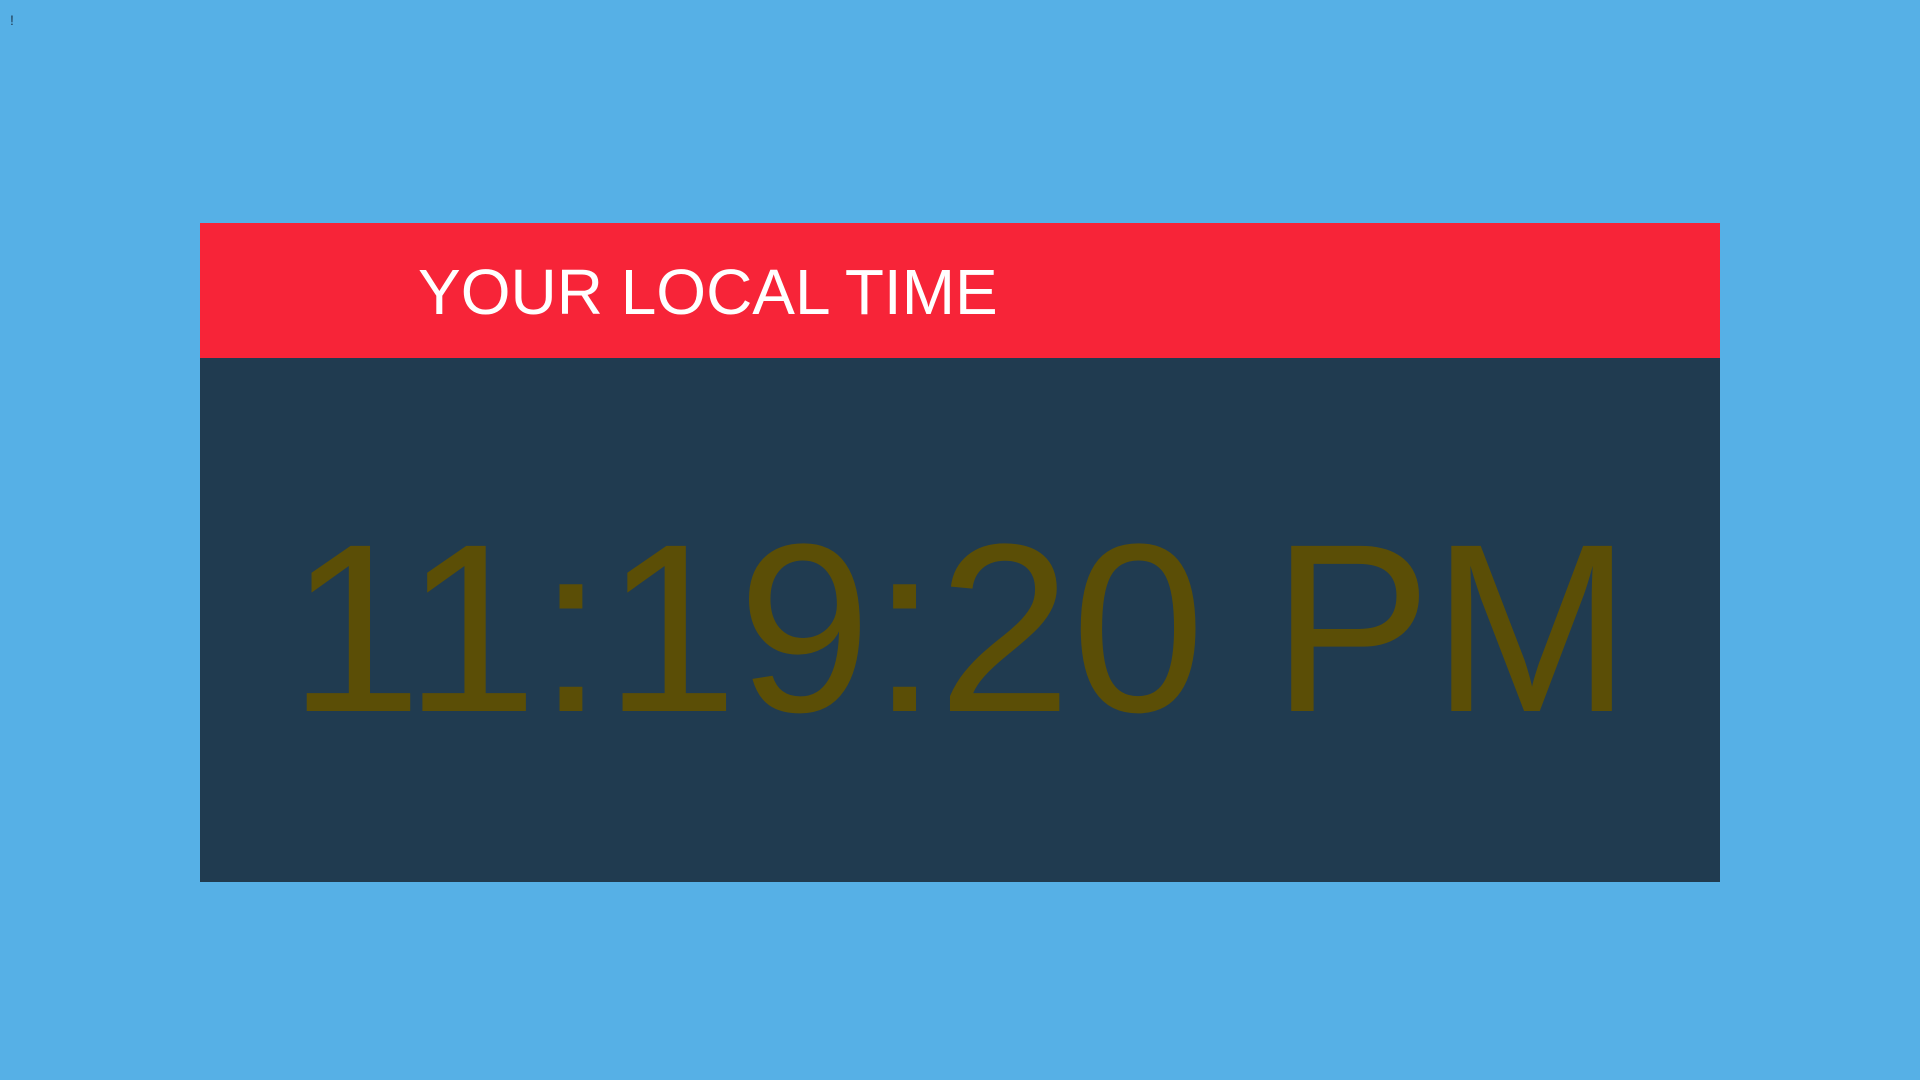 This screenshot has width=1920, height=1080. What do you see at coordinates (708, 292) in the screenshot?
I see `clock-title: YOUR LOCAL TIME` at bounding box center [708, 292].